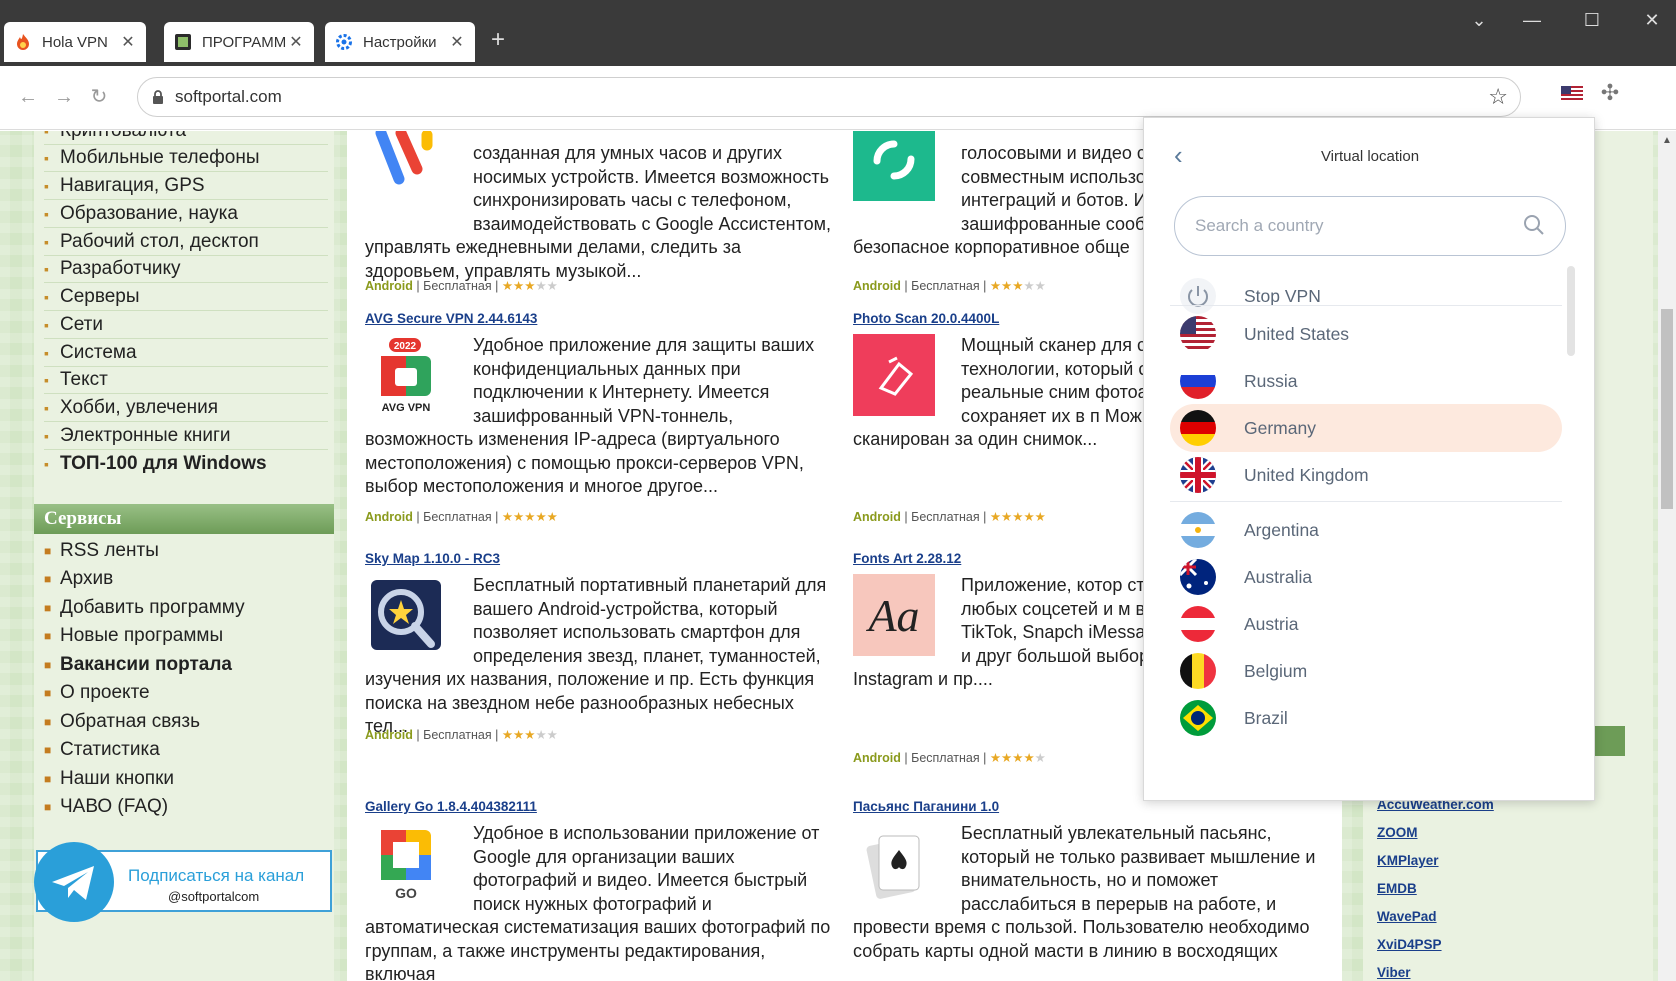  I want to click on app-title-link: AVG Secure VPN 2.44.6143, so click(451, 318).